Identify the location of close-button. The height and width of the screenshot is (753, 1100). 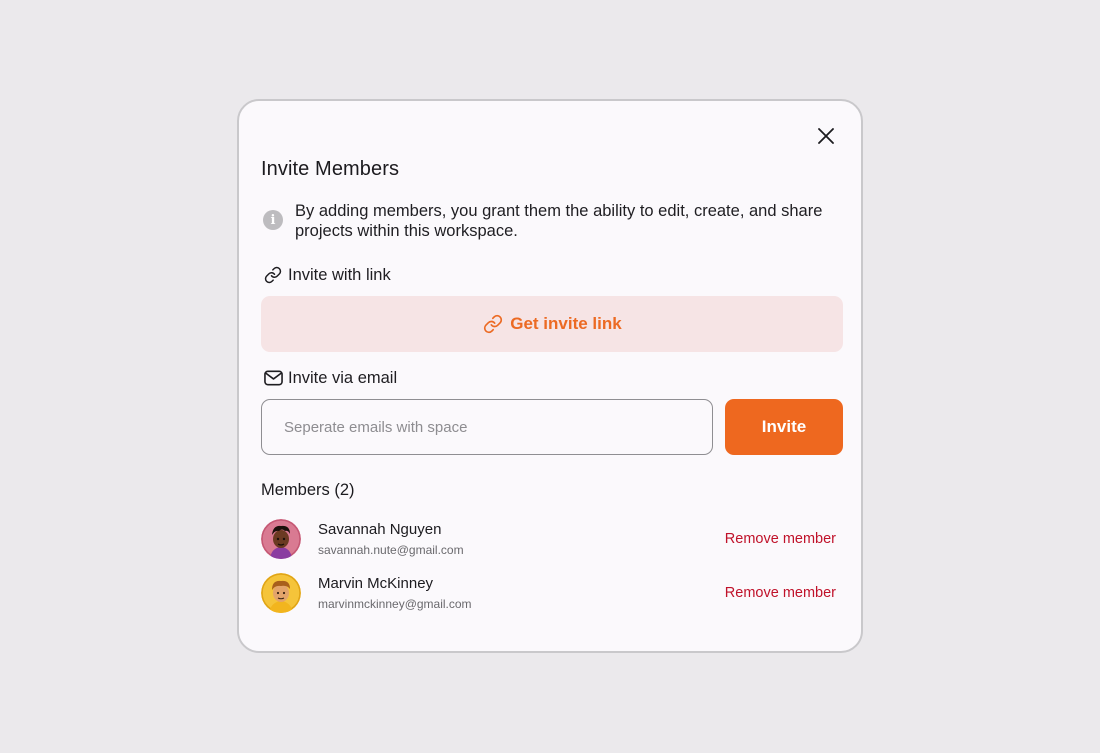
(826, 136).